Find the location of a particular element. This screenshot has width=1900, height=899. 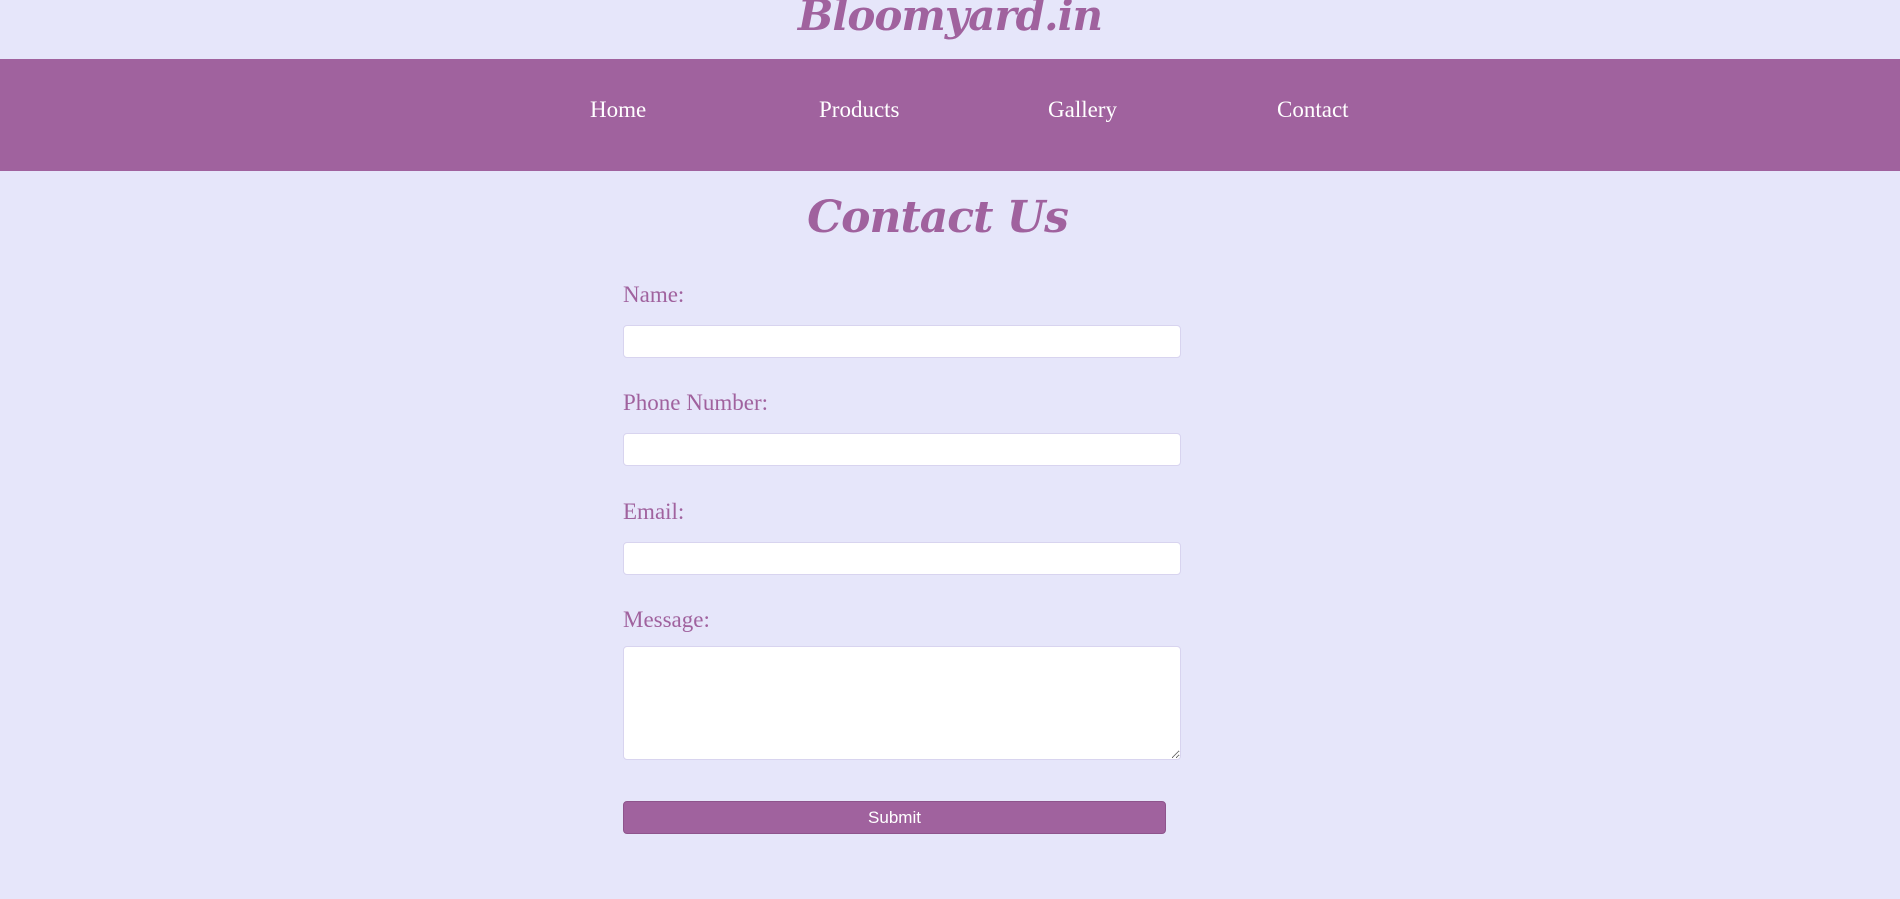

nav-item-gallery: Gallery is located at coordinates (1082, 110).